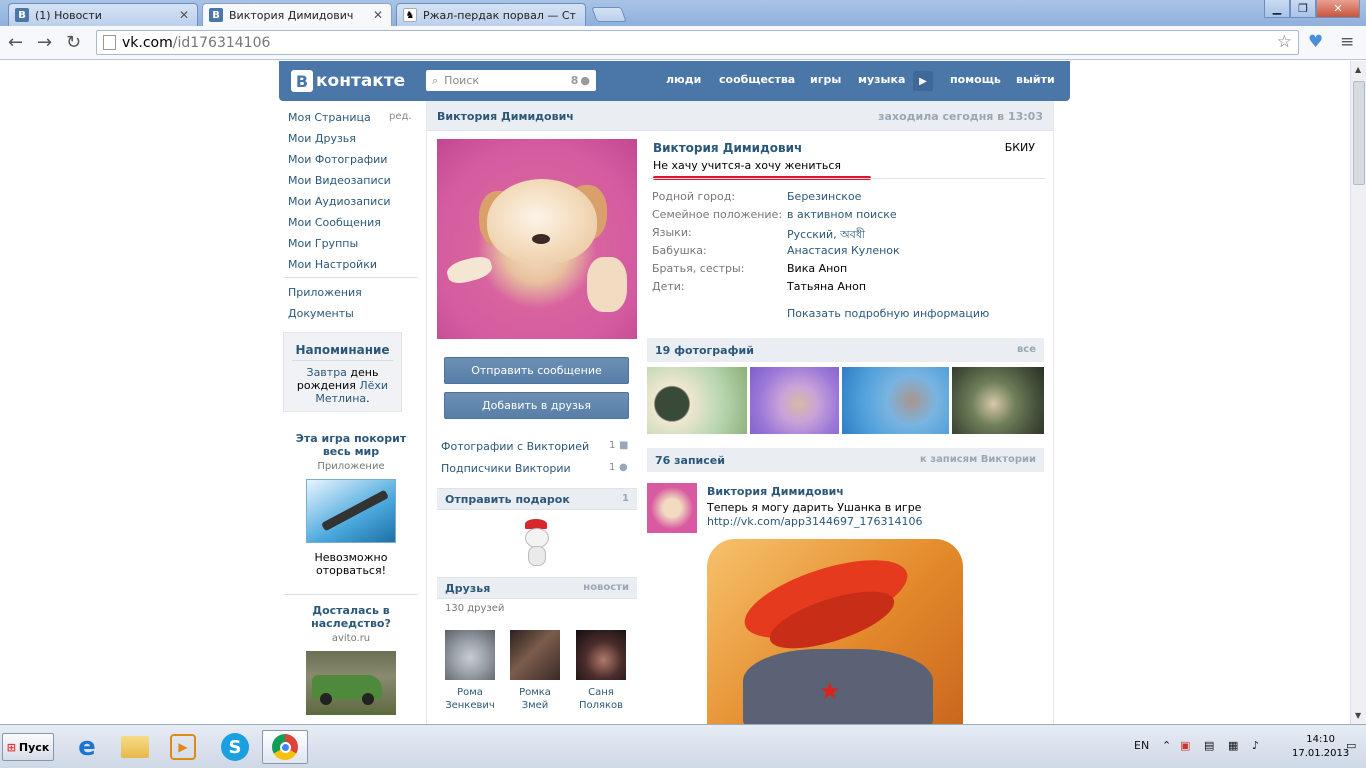 This screenshot has height=768, width=1366. What do you see at coordinates (1358, 69) in the screenshot?
I see `scroll-up-arrow-icon: ▲` at bounding box center [1358, 69].